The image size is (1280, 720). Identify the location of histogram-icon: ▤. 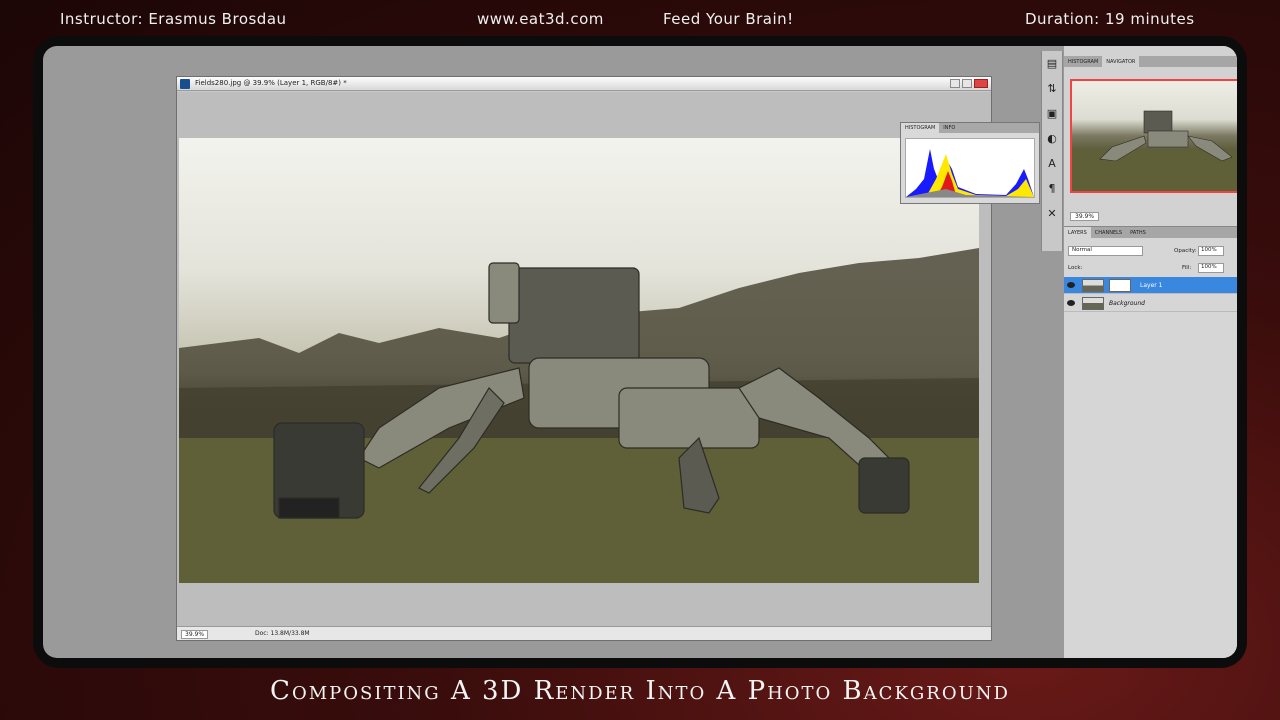
(1052, 64).